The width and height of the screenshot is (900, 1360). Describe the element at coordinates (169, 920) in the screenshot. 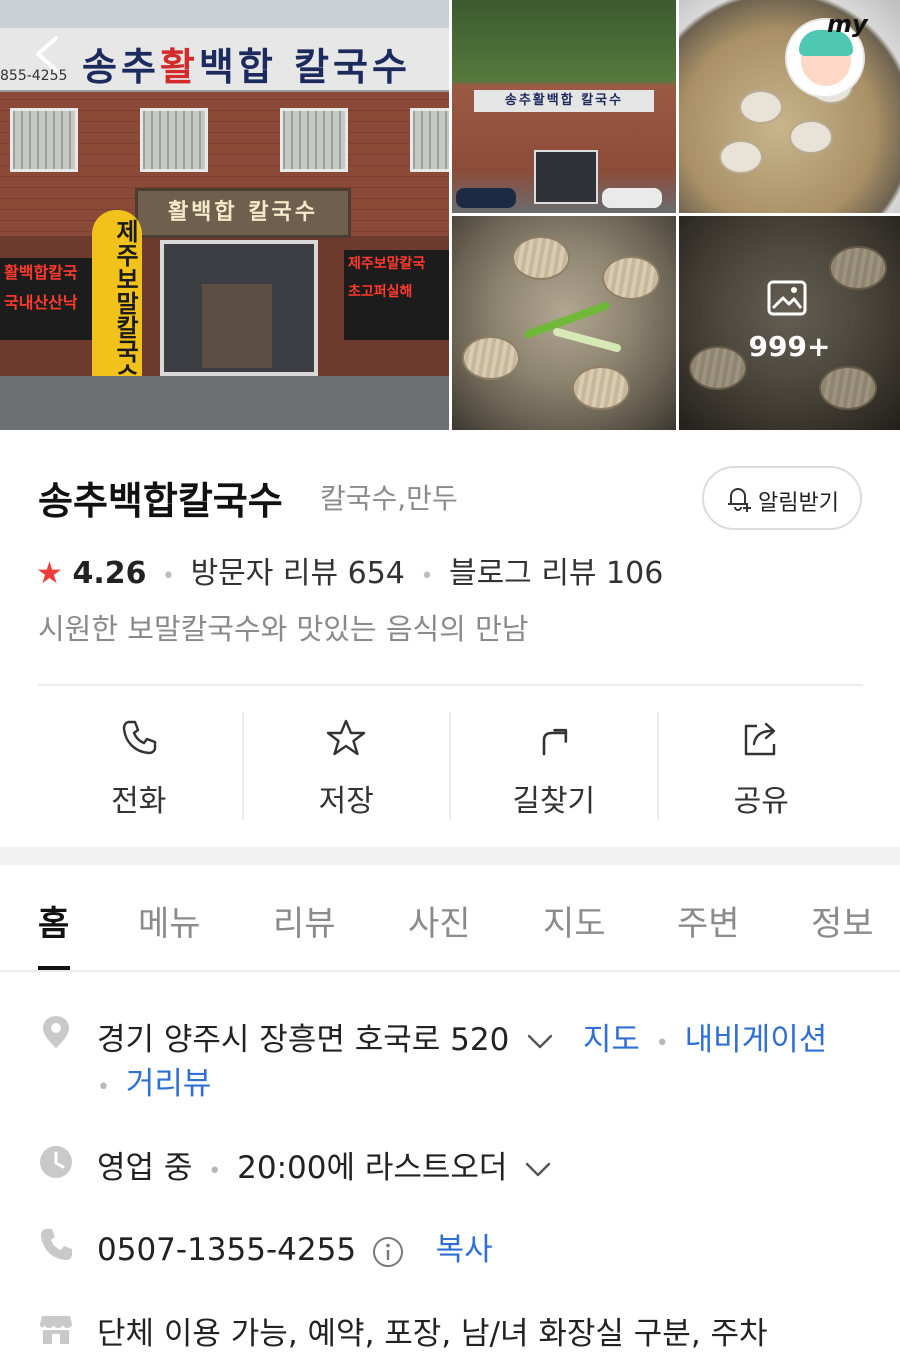

I see `tab-menu: 메뉴` at that location.